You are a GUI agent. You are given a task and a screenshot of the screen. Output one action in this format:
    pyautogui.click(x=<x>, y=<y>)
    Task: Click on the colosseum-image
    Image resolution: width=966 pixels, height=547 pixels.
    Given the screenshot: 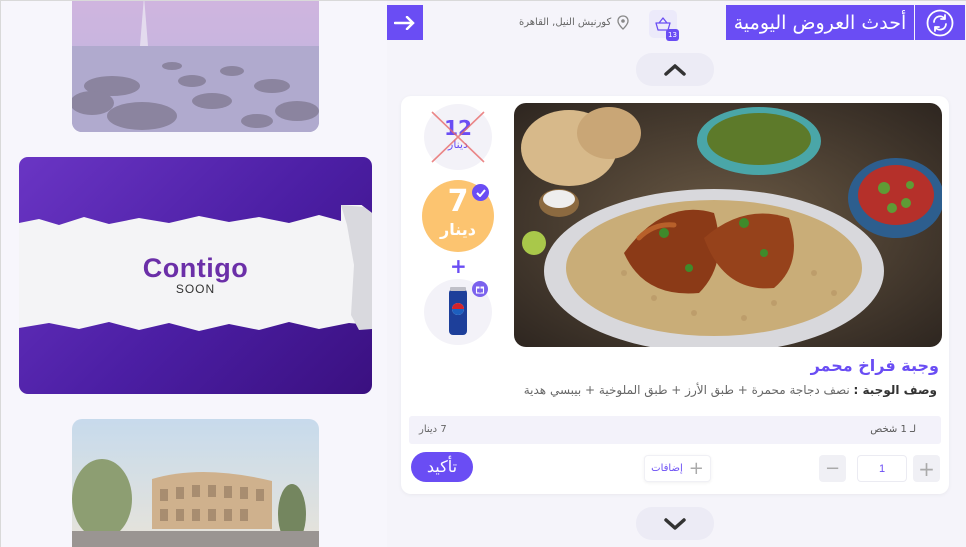 What is the action you would take?
    pyautogui.click(x=195, y=483)
    